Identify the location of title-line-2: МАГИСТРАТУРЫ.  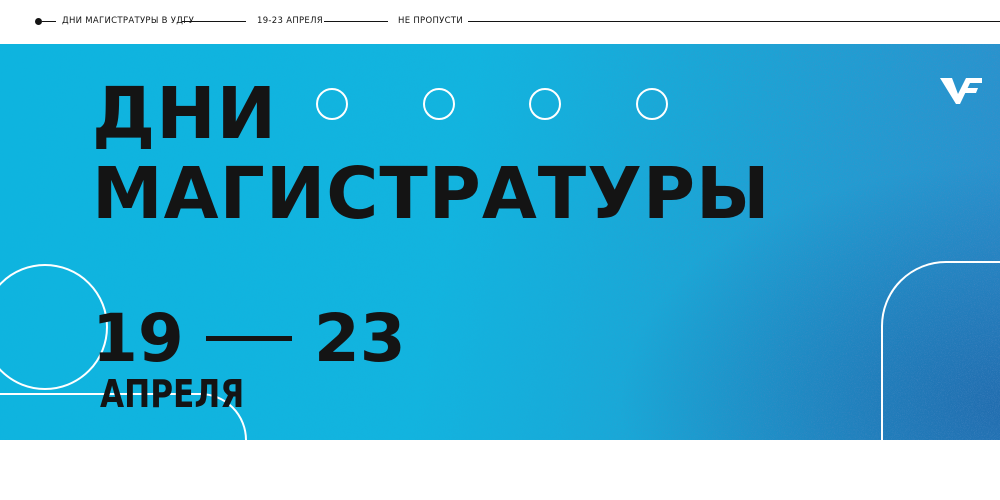
(431, 193).